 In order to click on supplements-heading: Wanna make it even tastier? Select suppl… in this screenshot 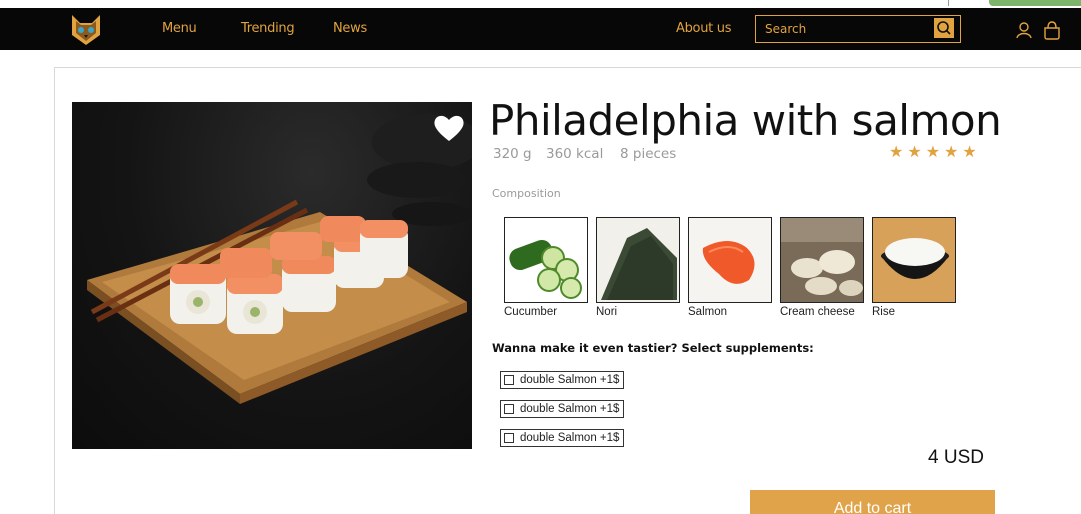, I will do `click(653, 348)`.